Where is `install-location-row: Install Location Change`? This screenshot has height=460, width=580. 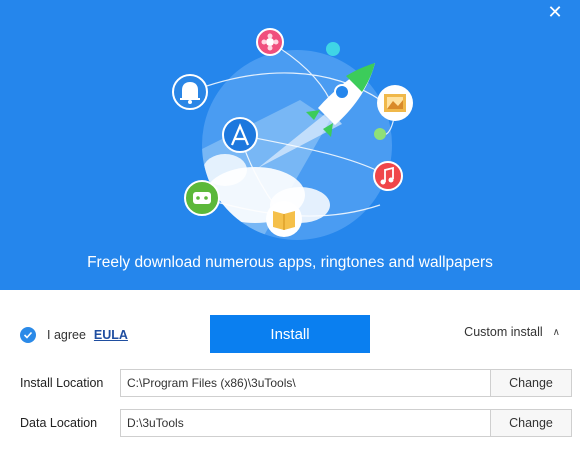
install-location-row: Install Location Change is located at coordinates (296, 383).